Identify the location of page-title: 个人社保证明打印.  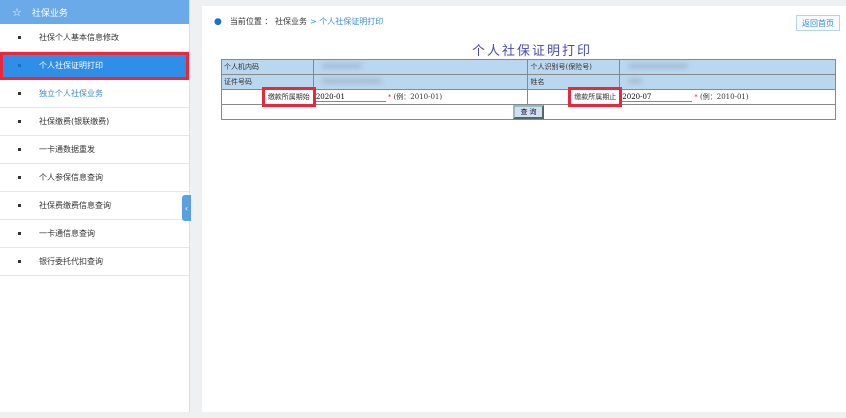
(532, 51).